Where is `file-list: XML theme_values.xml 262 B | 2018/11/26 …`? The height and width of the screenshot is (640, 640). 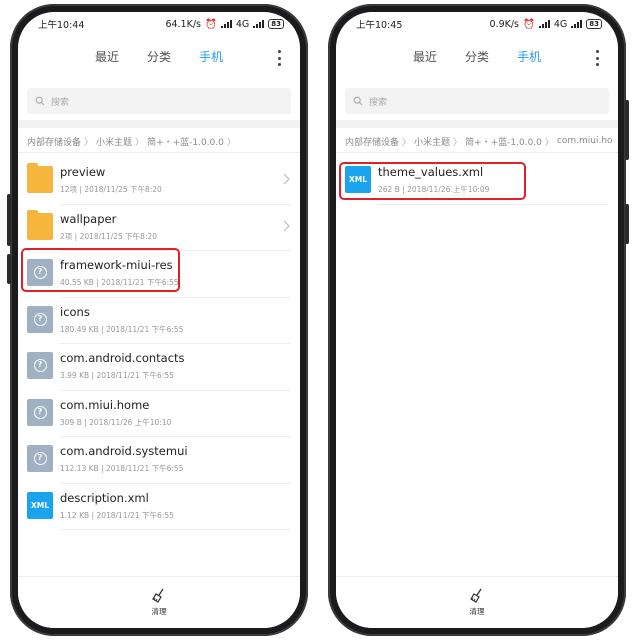
file-list: XML theme_values.xml 262 B | 2018/11/26 … is located at coordinates (477, 181).